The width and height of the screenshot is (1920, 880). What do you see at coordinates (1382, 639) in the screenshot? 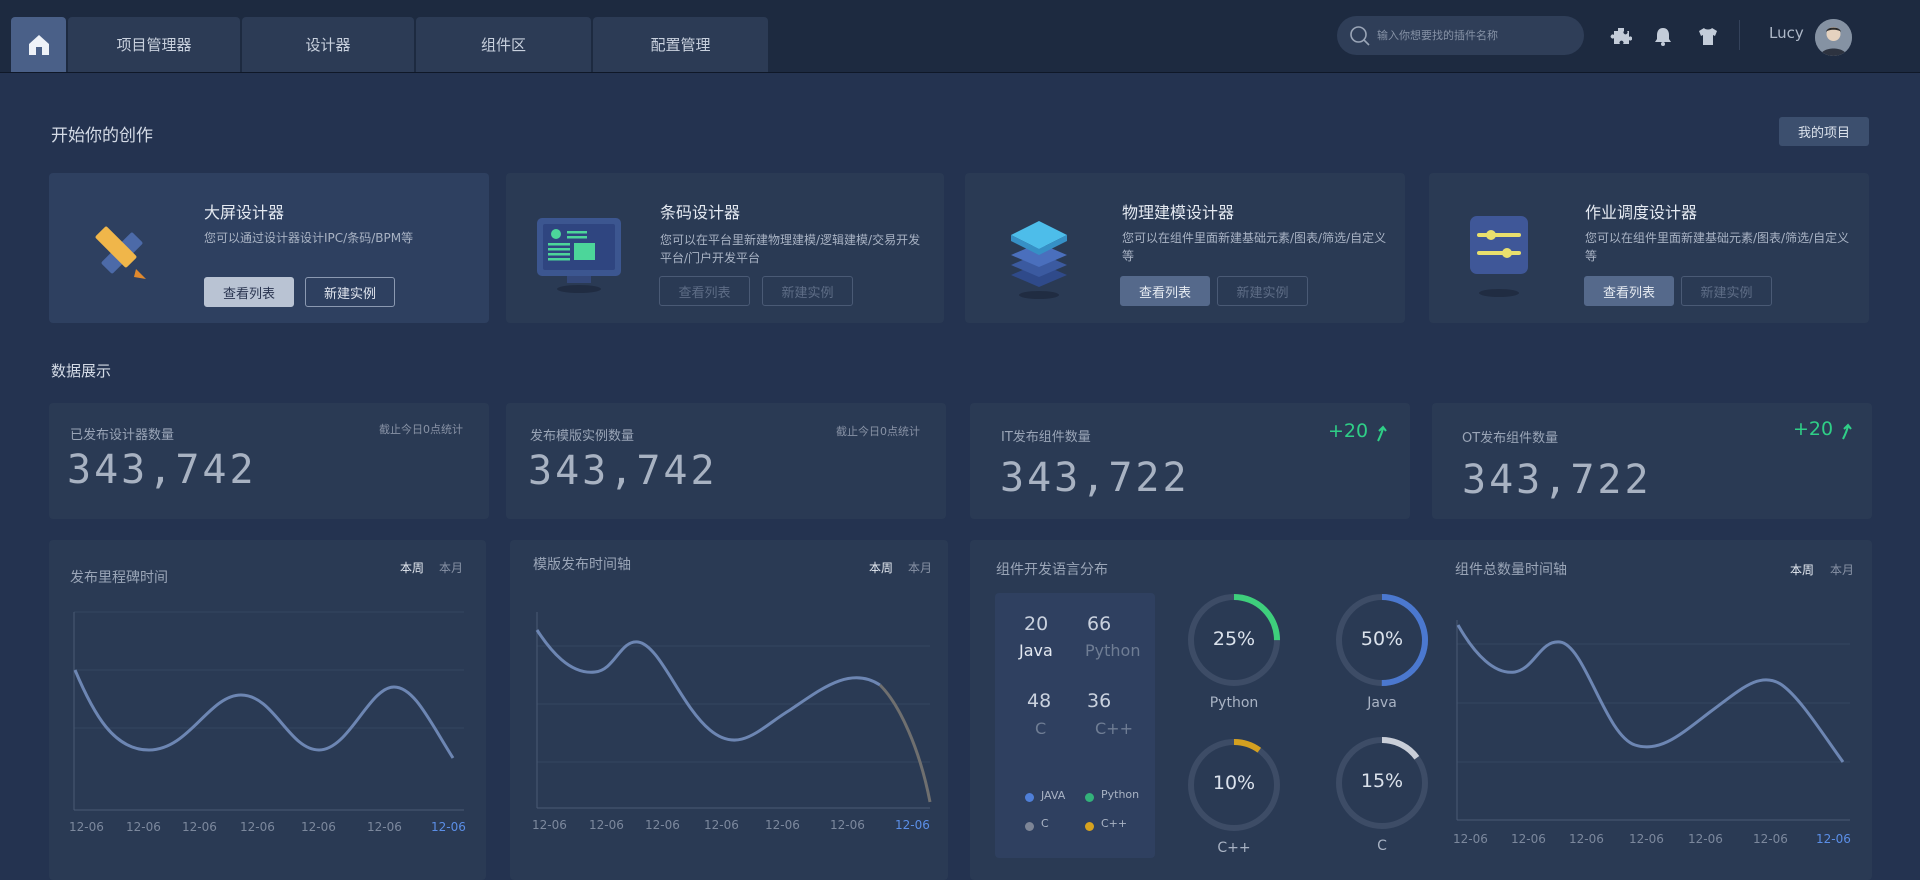
I see `donut-percent: 50%` at bounding box center [1382, 639].